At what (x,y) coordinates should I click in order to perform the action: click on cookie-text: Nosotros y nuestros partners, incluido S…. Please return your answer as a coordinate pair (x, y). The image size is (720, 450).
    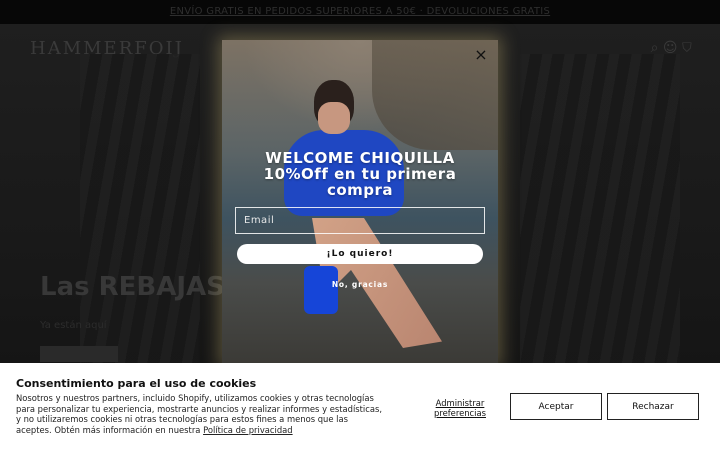
    Looking at the image, I should click on (201, 414).